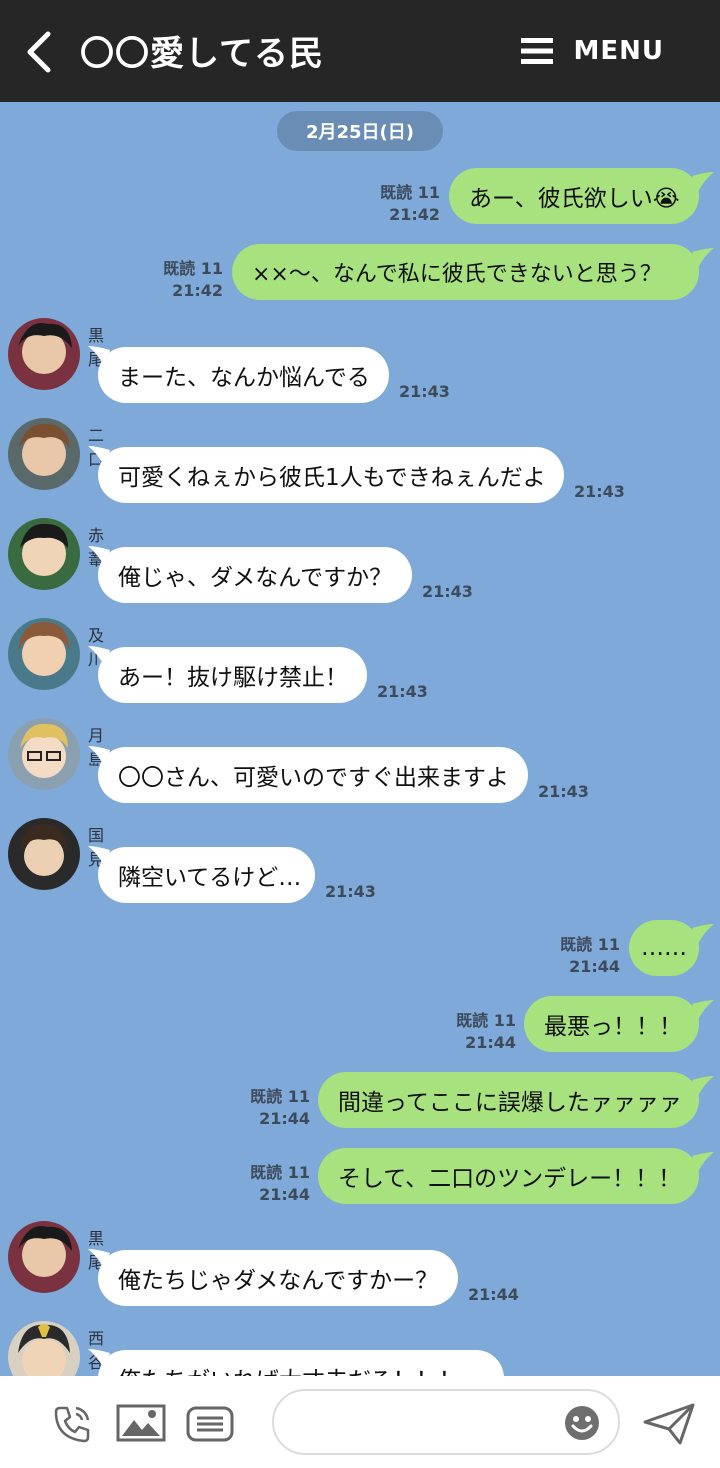 This screenshot has width=720, height=1468. What do you see at coordinates (582, 1423) in the screenshot?
I see `smiley-icon` at bounding box center [582, 1423].